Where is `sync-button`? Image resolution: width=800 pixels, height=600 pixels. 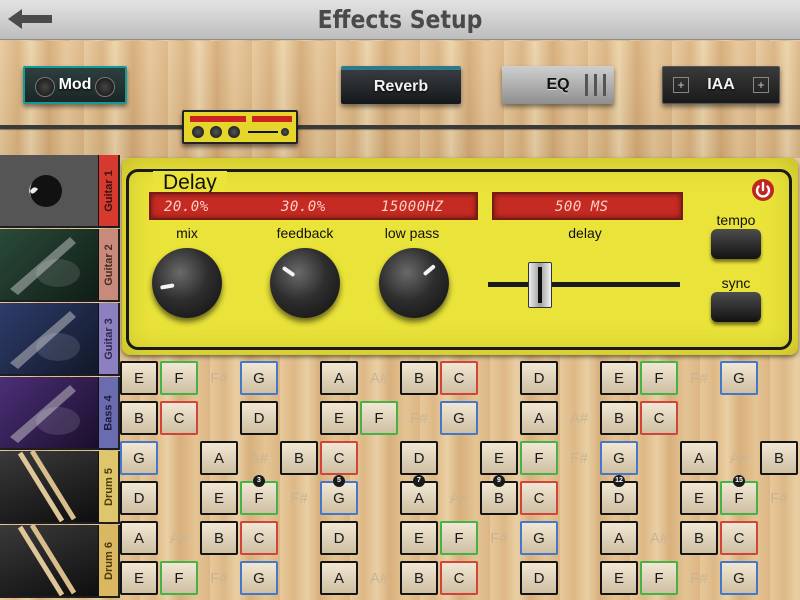 sync-button is located at coordinates (736, 307).